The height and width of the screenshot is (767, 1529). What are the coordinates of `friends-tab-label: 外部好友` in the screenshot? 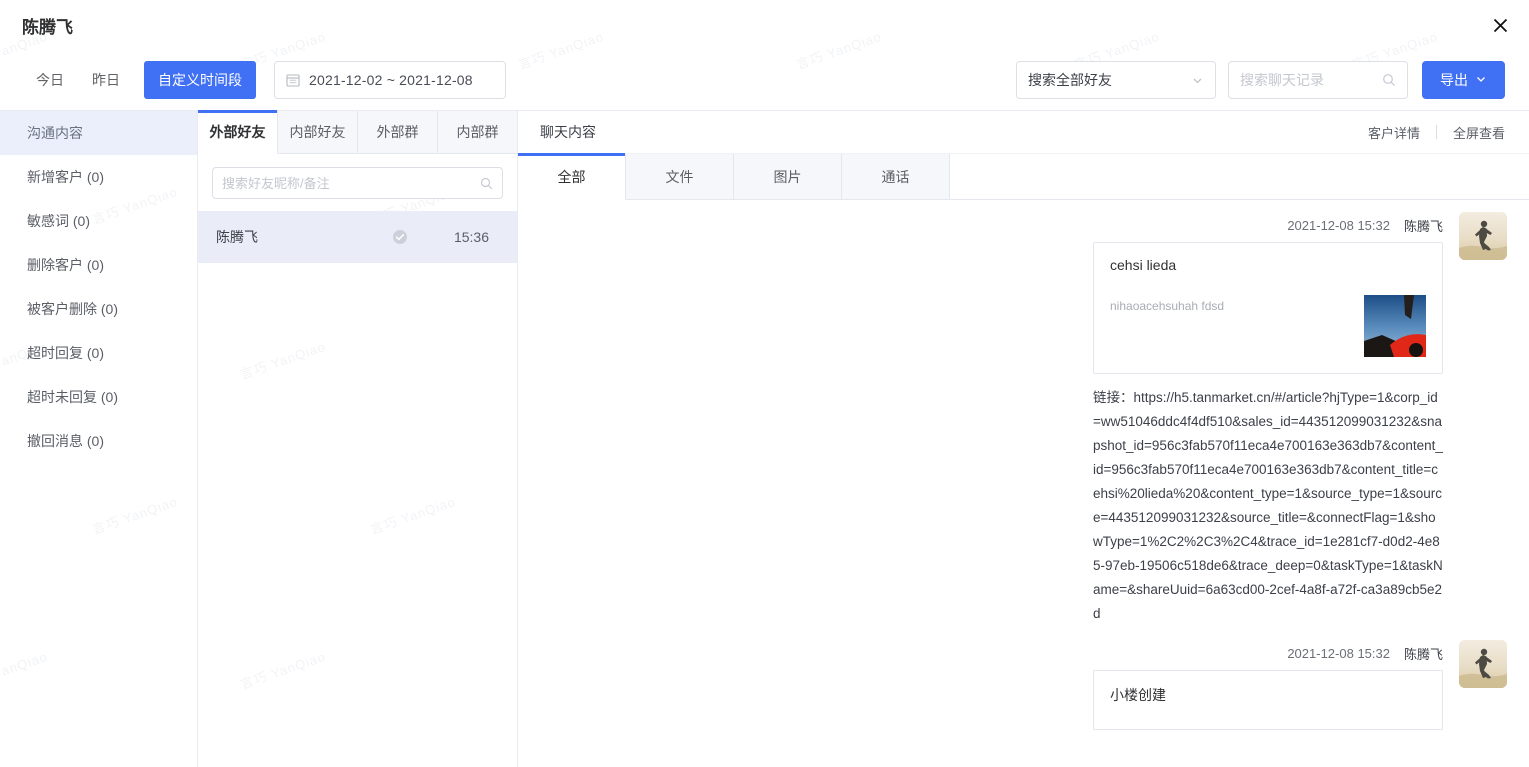 It's located at (237, 132).